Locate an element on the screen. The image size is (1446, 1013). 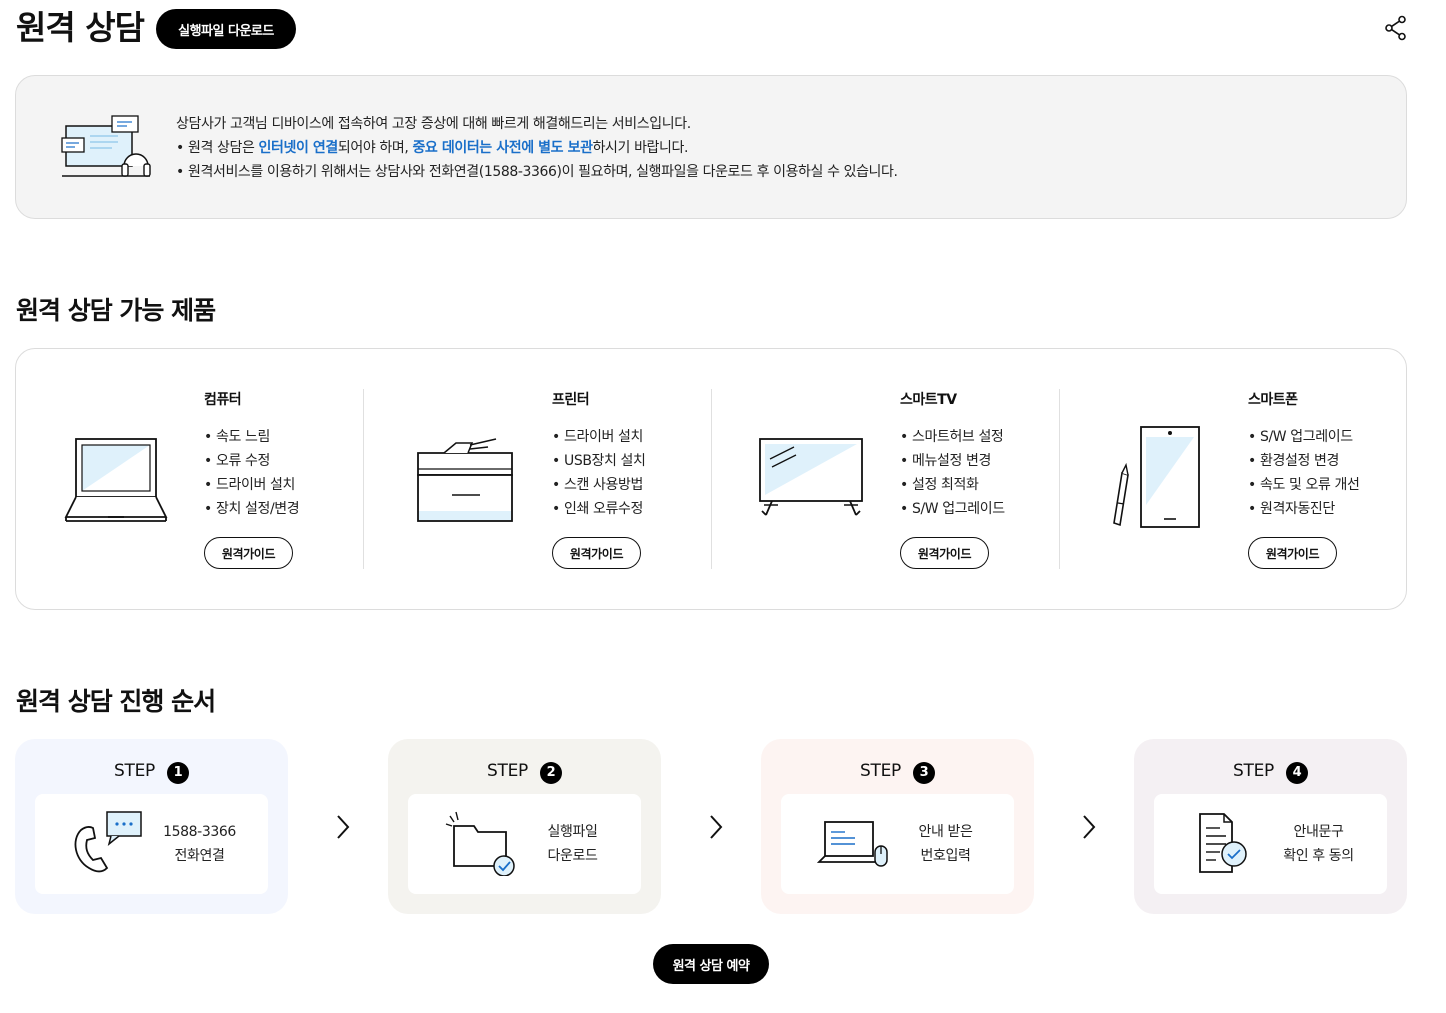
product-name: 스마트폰 is located at coordinates (1273, 400).